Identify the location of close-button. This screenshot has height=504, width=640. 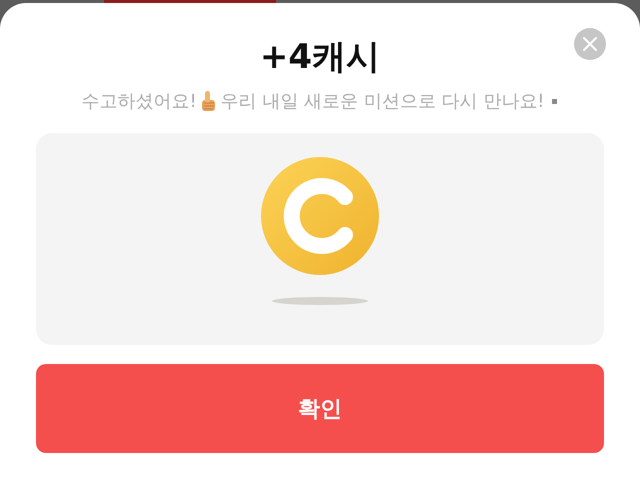
(590, 44).